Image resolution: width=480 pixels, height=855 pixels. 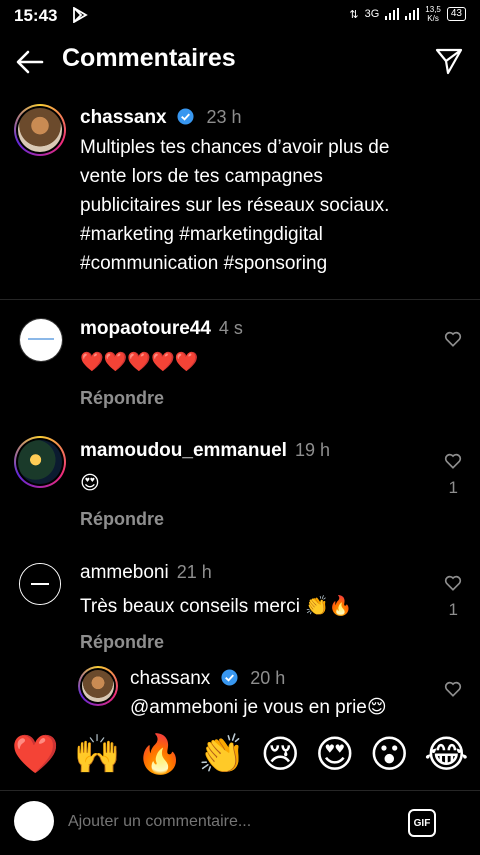 I want to click on reply-avatar, so click(x=98, y=686).